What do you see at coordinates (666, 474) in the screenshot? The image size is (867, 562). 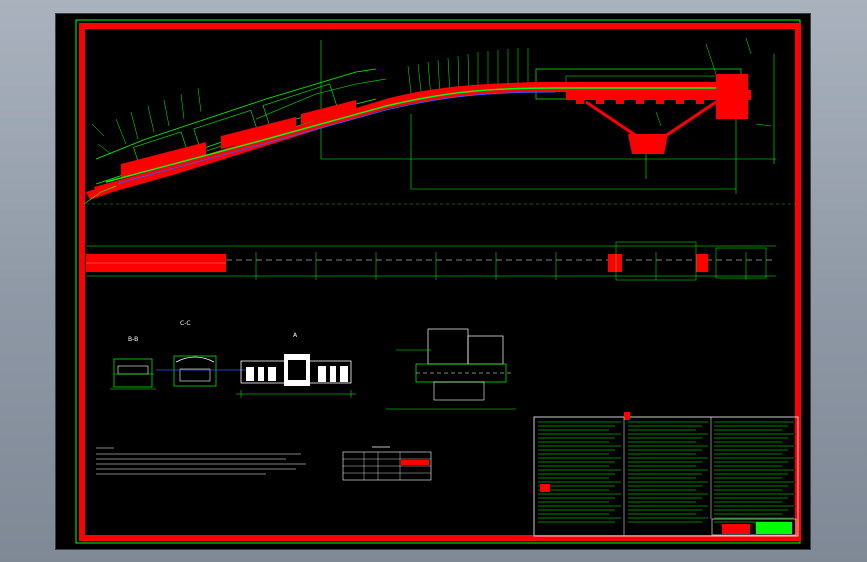 I see `parts-list-title-block` at bounding box center [666, 474].